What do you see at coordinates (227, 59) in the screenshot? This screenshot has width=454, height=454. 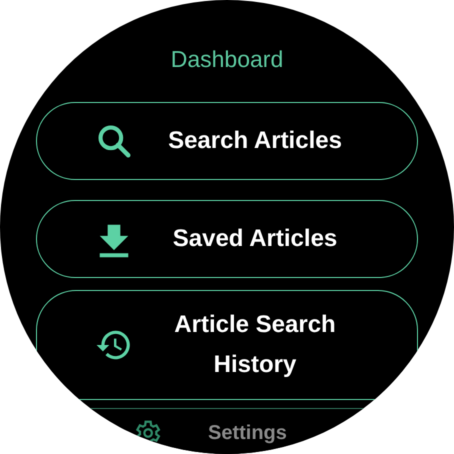 I see `screen-title: Dashboard` at bounding box center [227, 59].